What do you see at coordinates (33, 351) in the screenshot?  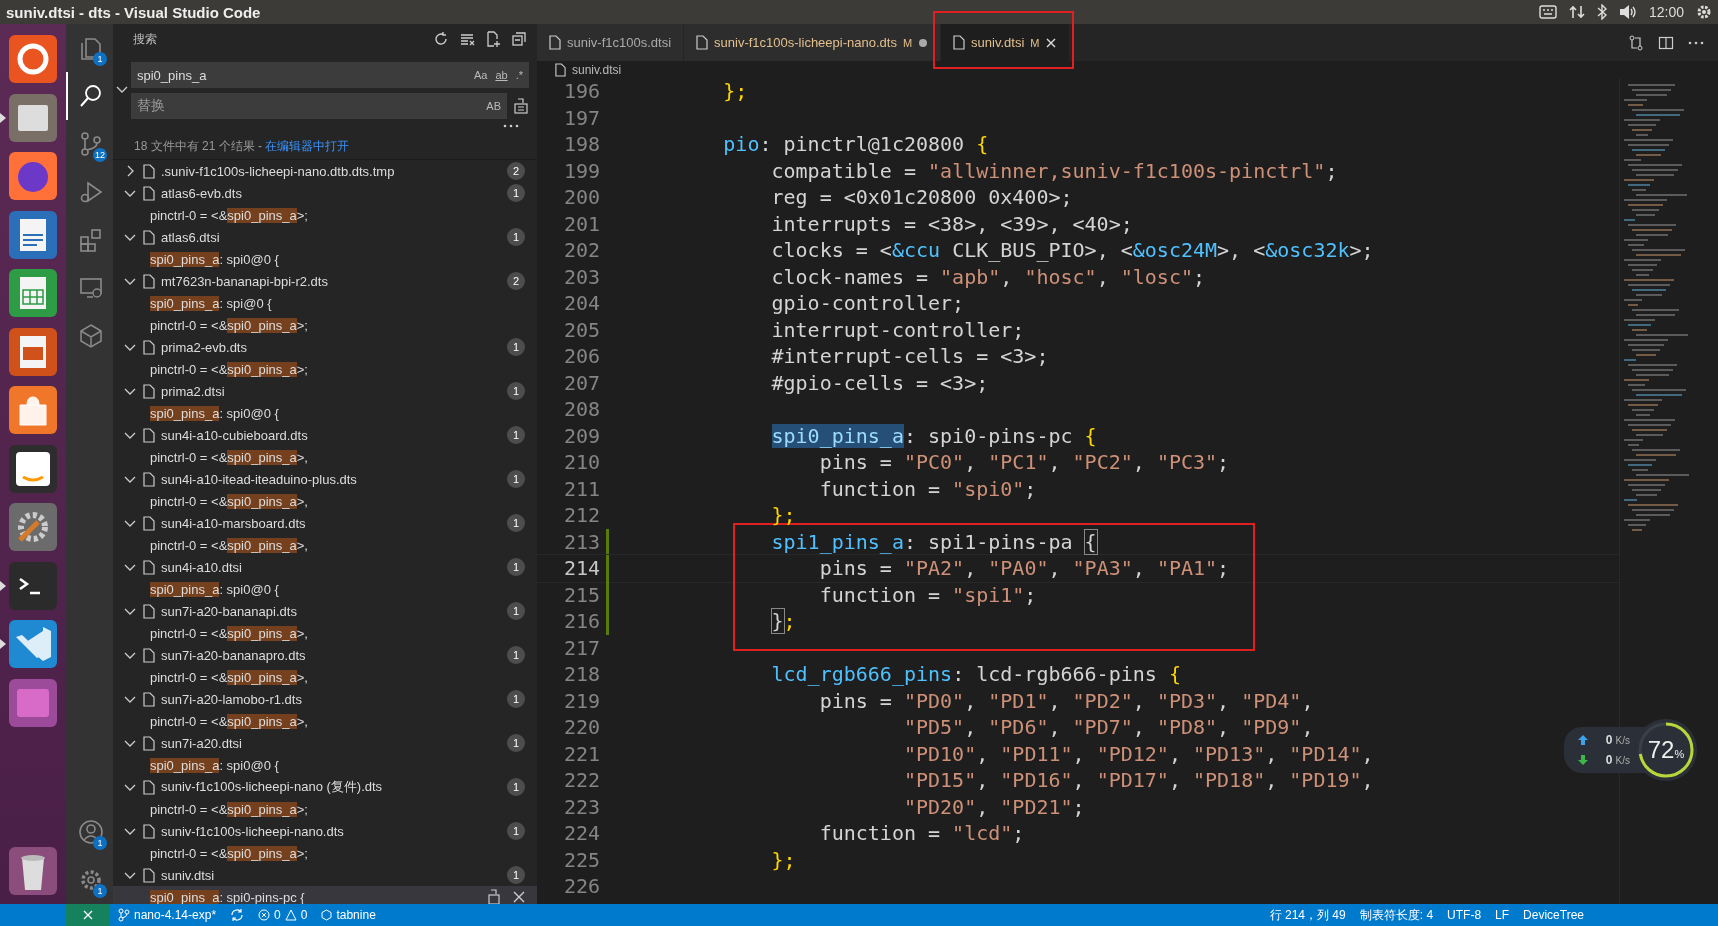 I see `presentation-icon` at bounding box center [33, 351].